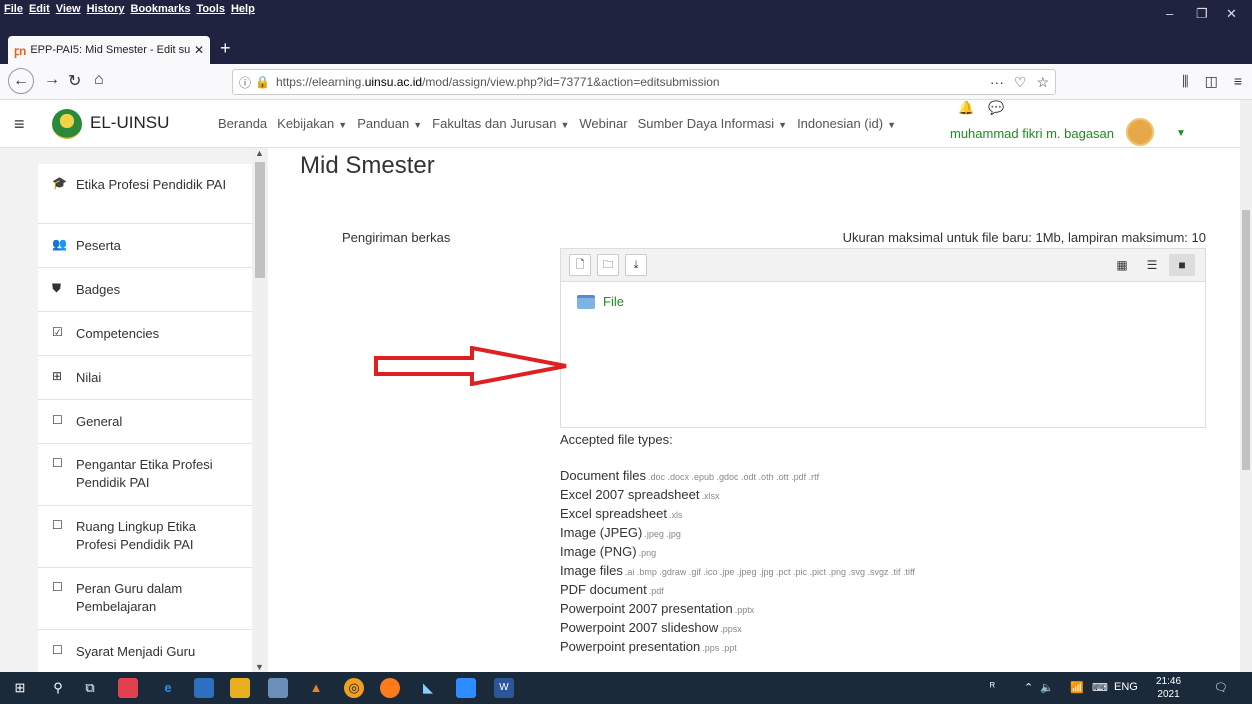  Describe the element at coordinates (262, 82) in the screenshot. I see `lock-icon: 🔒` at that location.